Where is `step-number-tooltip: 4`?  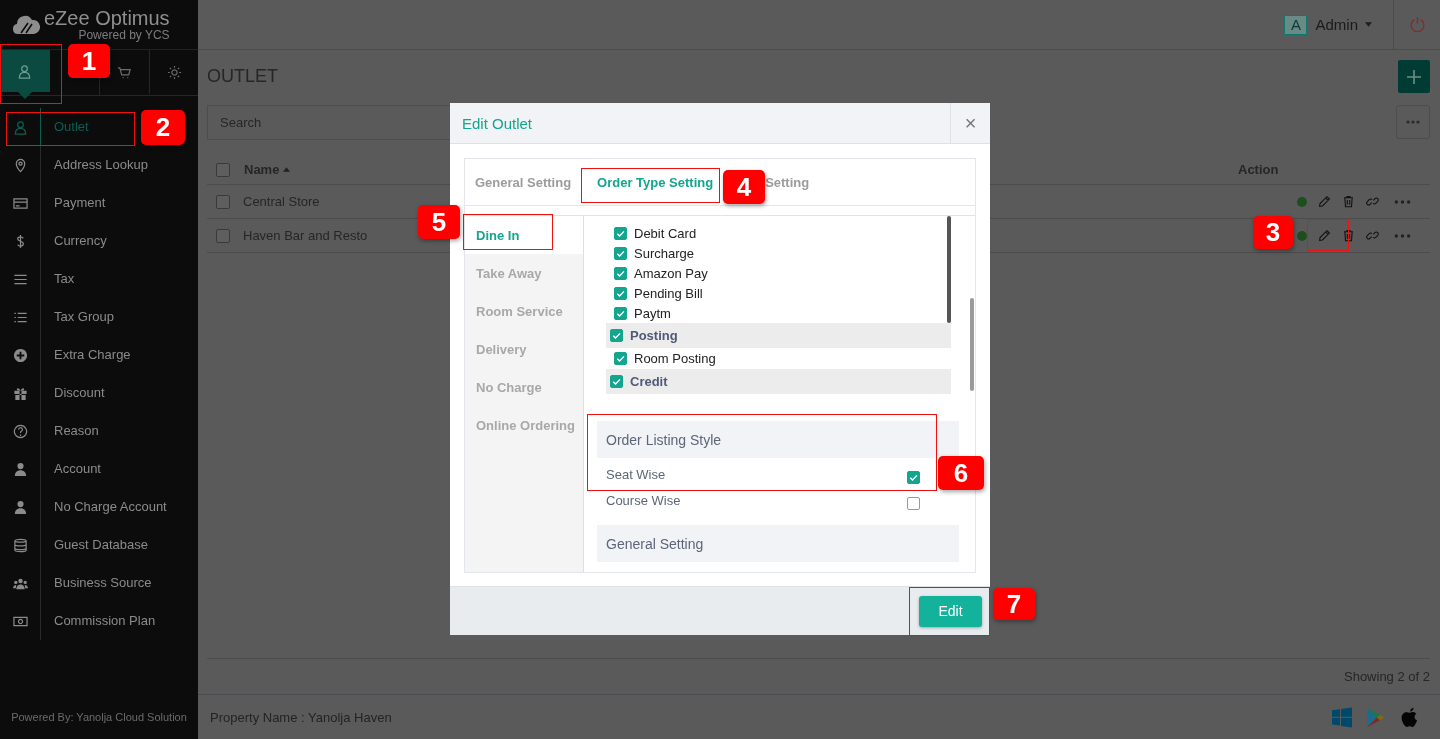
step-number-tooltip: 4 is located at coordinates (744, 187).